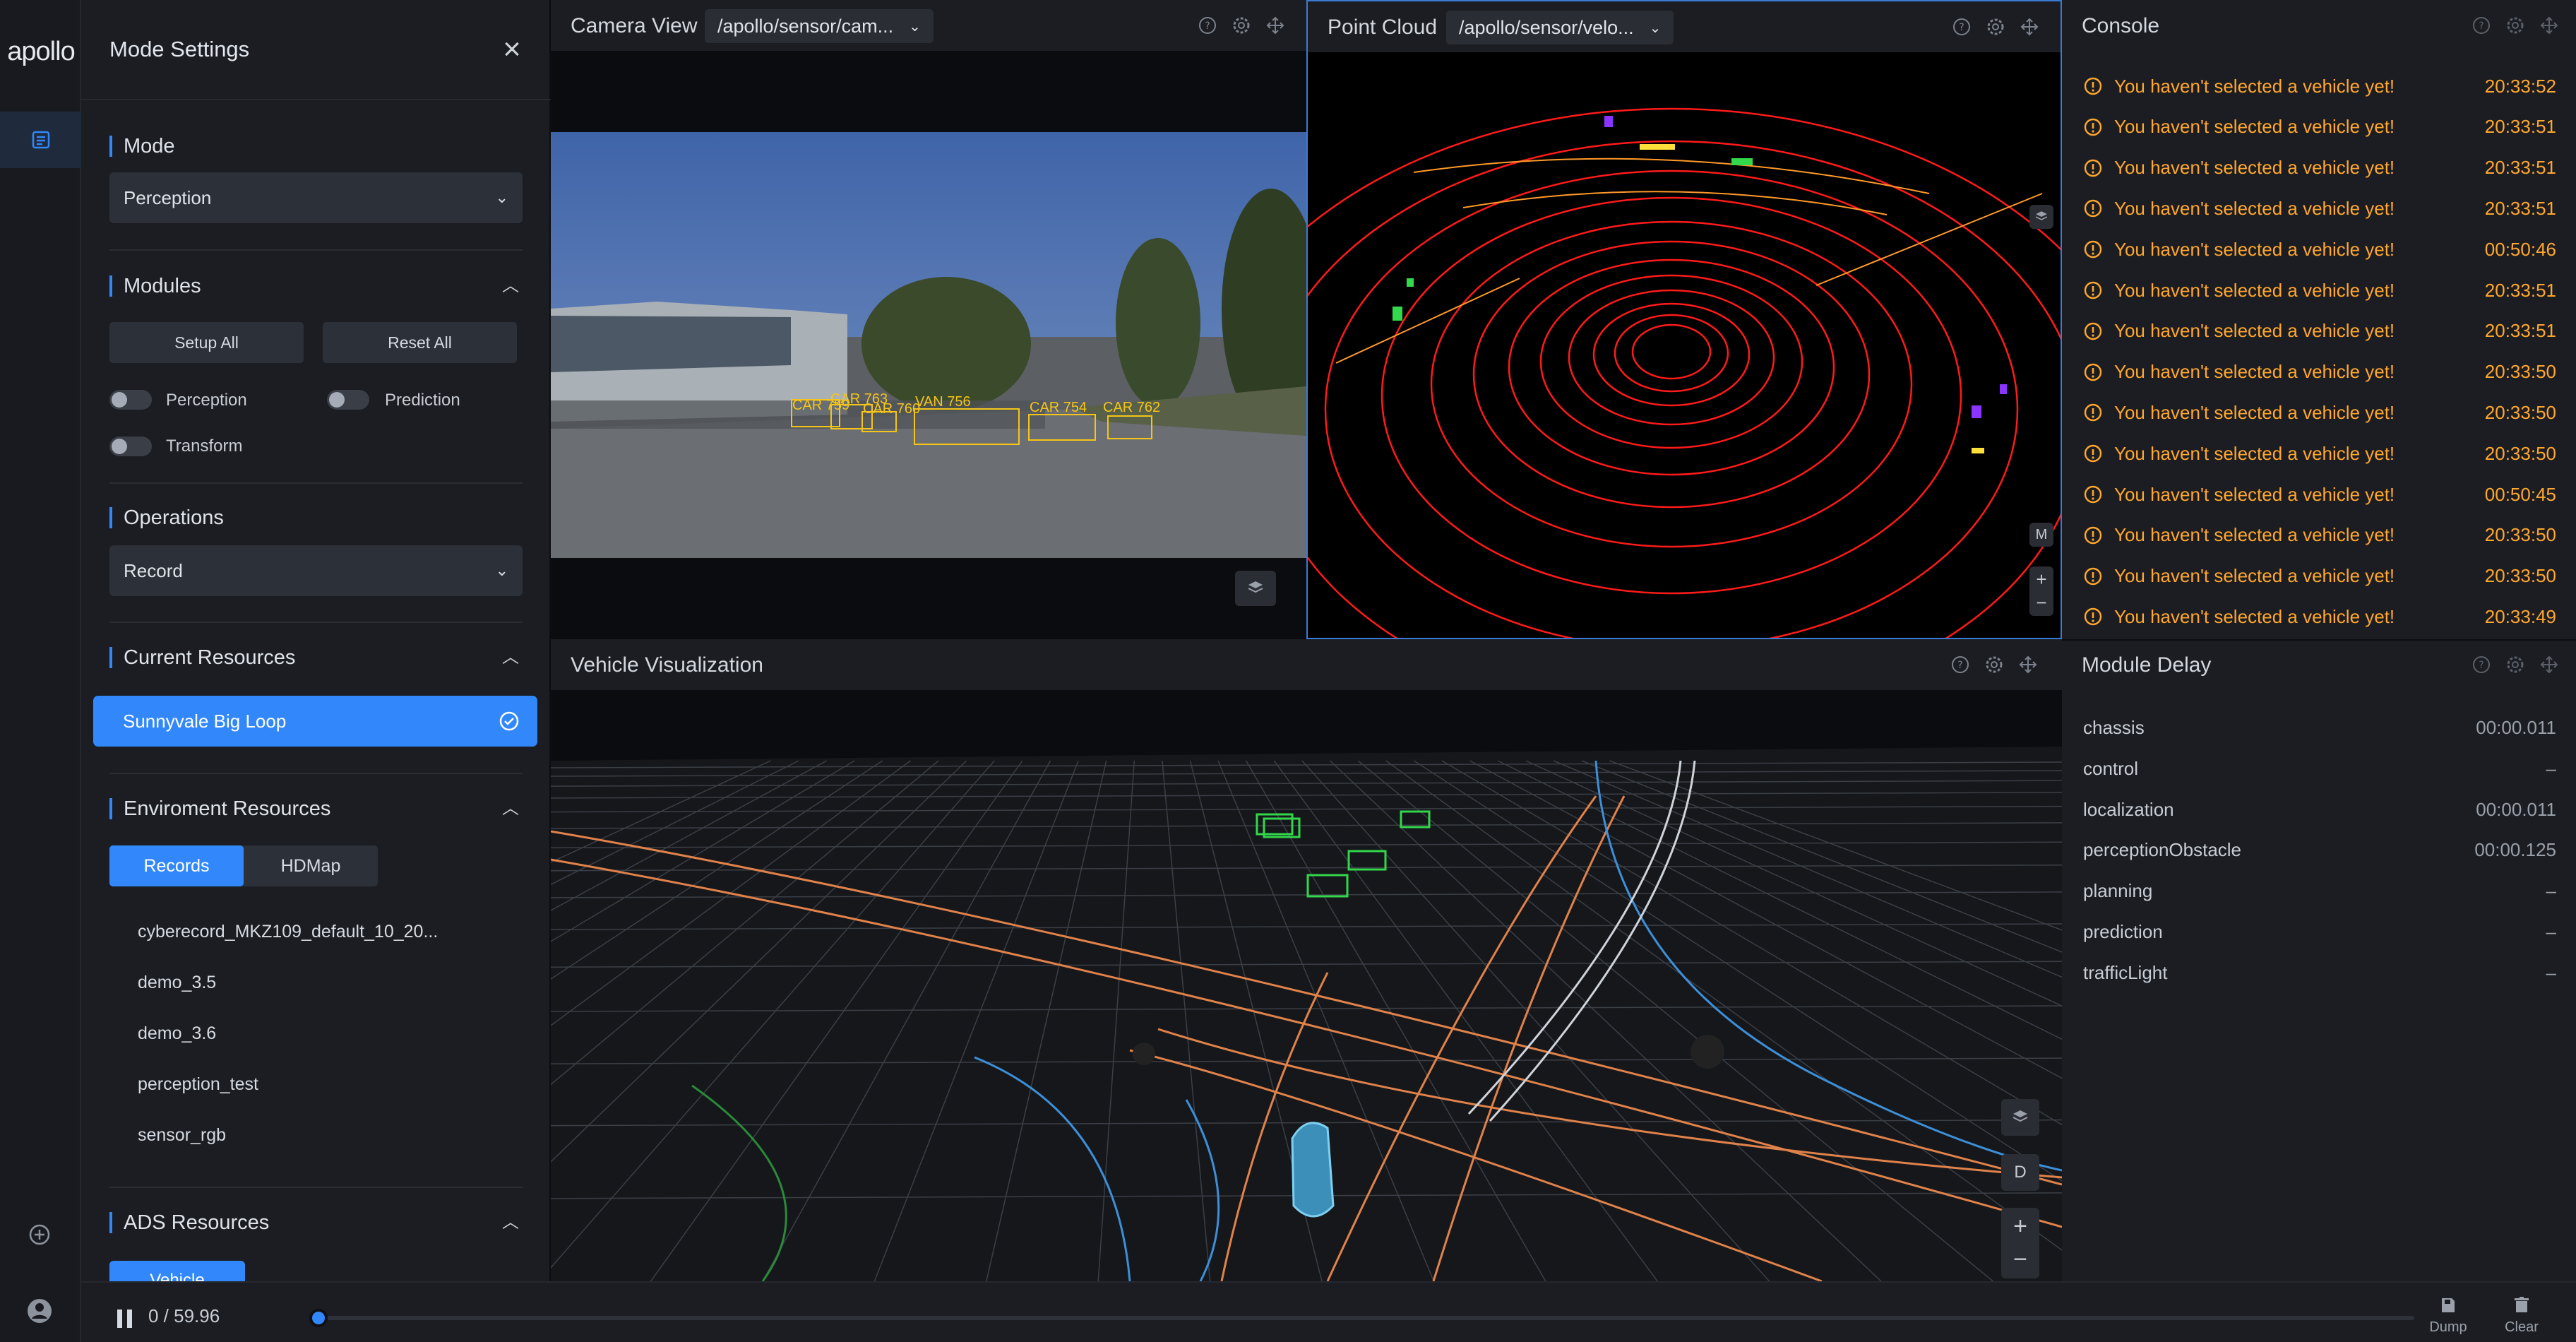 The width and height of the screenshot is (2576, 1342). What do you see at coordinates (511, 49) in the screenshot?
I see `close-icon: ×` at bounding box center [511, 49].